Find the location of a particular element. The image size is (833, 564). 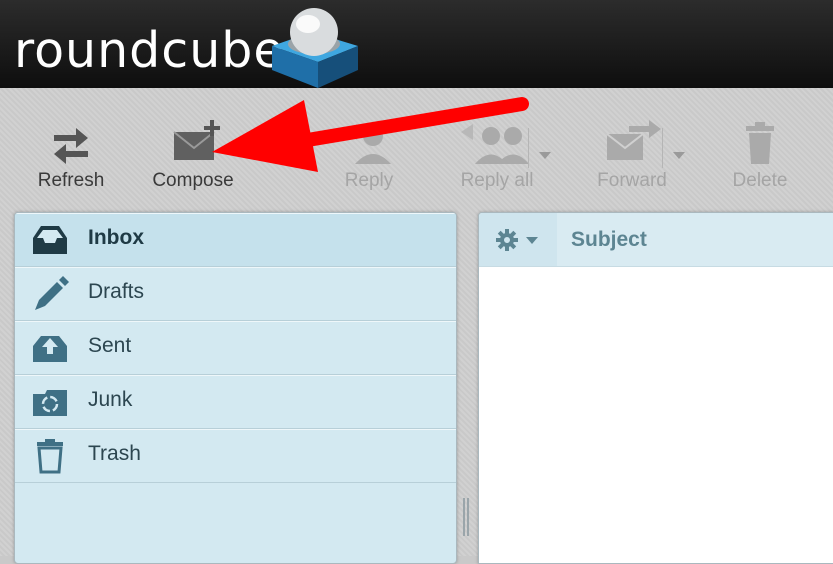

folder-sent: Sent is located at coordinates (235, 348).